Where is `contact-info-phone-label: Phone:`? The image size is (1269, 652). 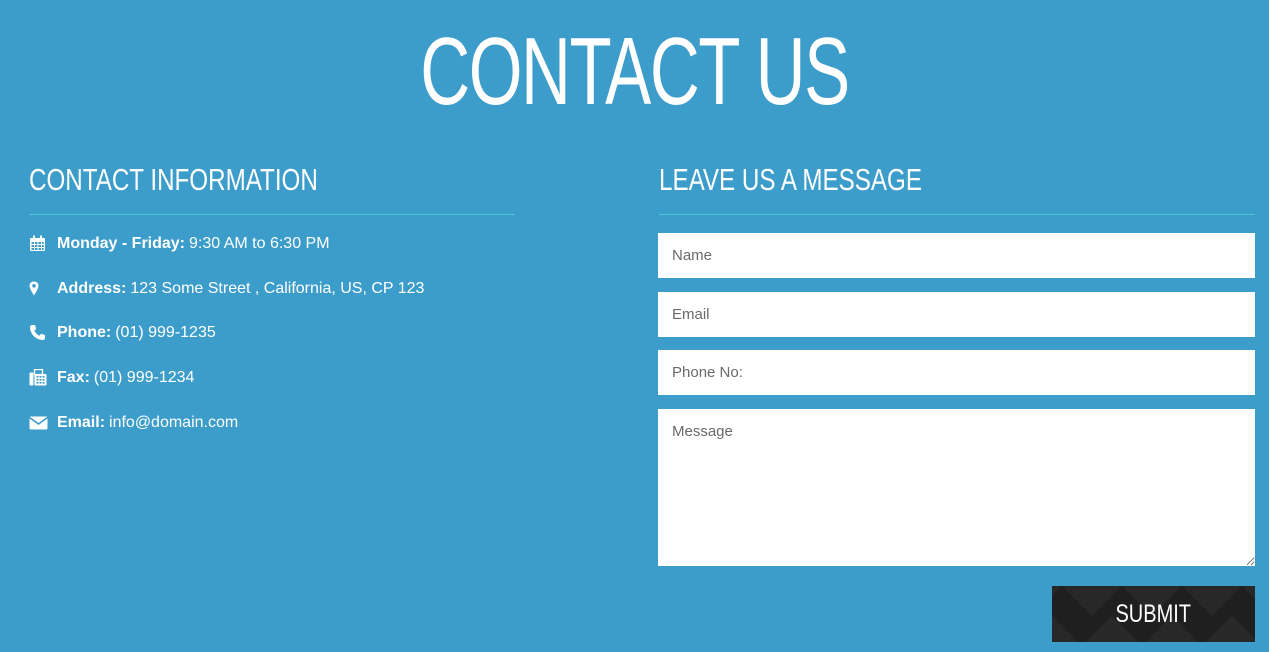
contact-info-phone-label: Phone: is located at coordinates (84, 333).